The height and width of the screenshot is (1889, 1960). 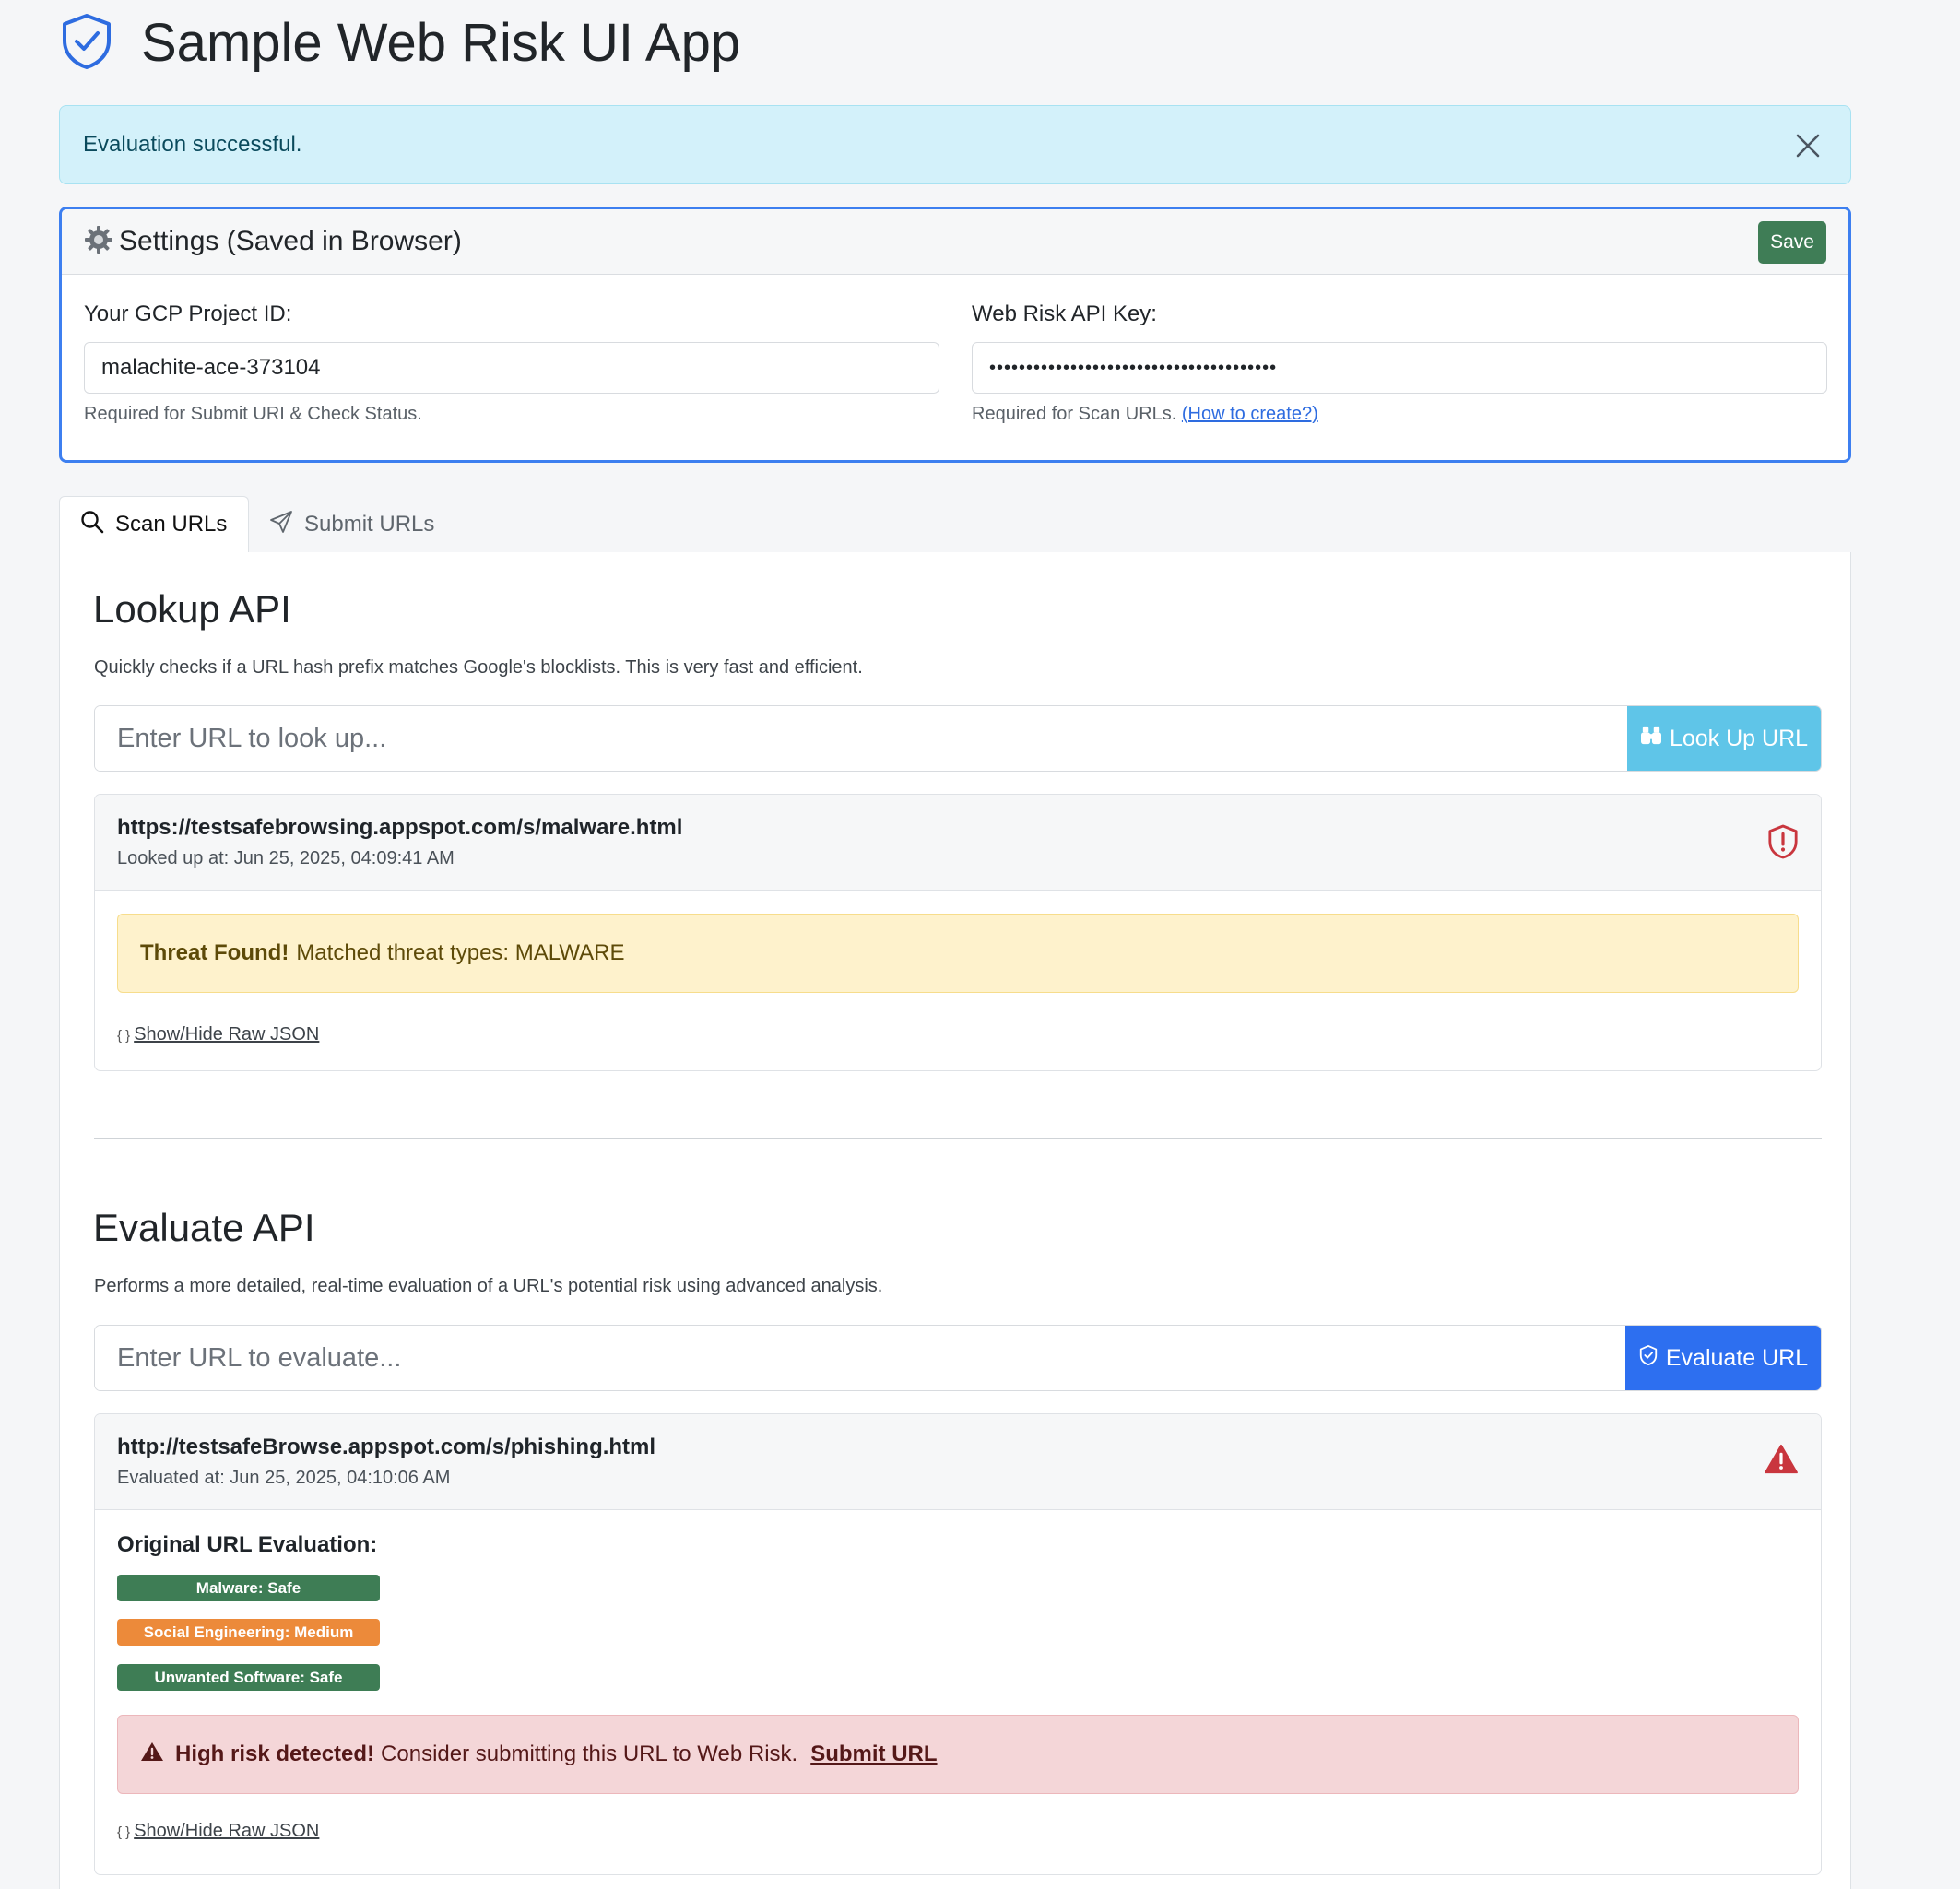 What do you see at coordinates (211, 367) in the screenshot?
I see `project-id-value: malachite-ace-373104` at bounding box center [211, 367].